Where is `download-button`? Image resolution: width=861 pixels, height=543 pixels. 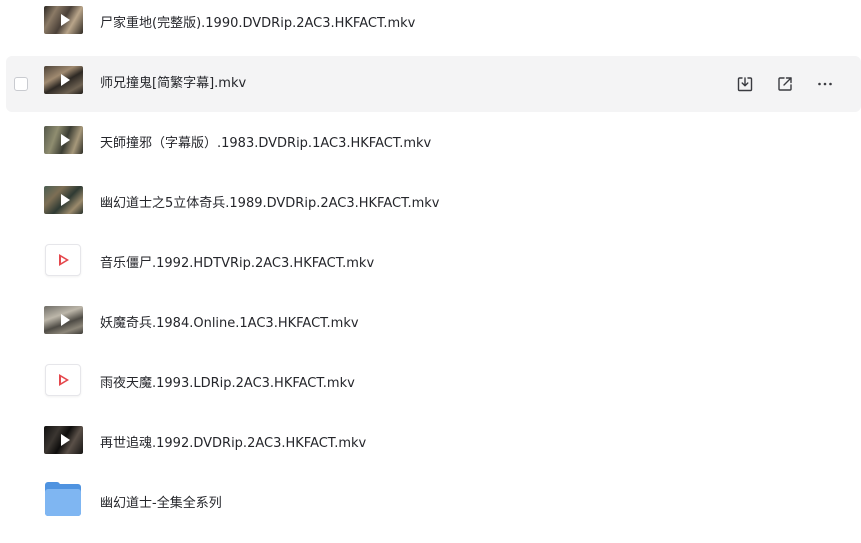
download-button is located at coordinates (745, 84).